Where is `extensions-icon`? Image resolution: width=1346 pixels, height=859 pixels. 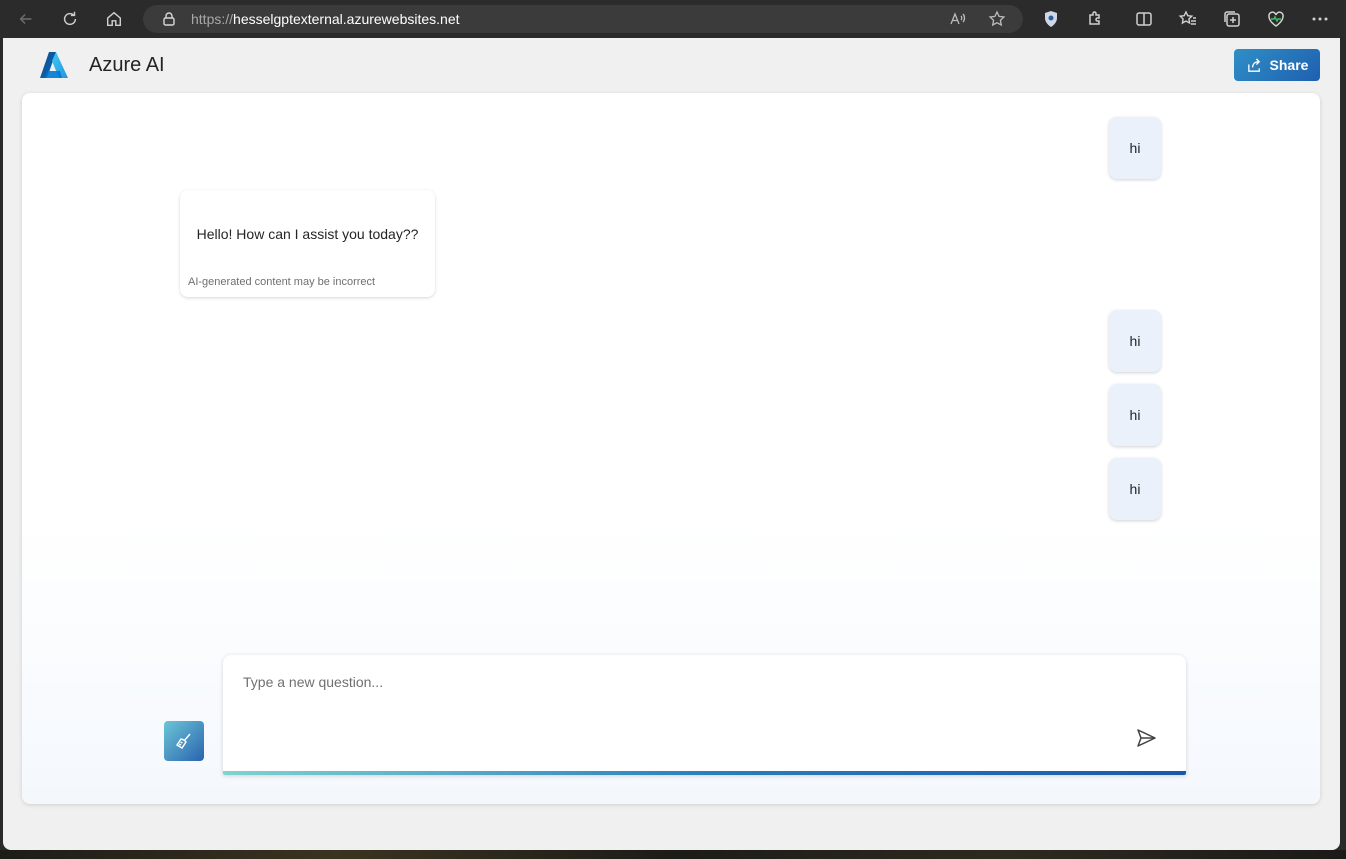 extensions-icon is located at coordinates (1095, 19).